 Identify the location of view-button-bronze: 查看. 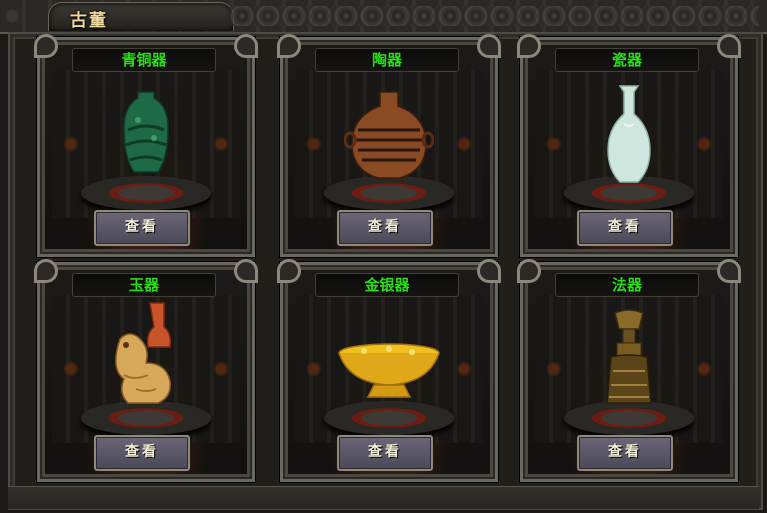
(142, 228).